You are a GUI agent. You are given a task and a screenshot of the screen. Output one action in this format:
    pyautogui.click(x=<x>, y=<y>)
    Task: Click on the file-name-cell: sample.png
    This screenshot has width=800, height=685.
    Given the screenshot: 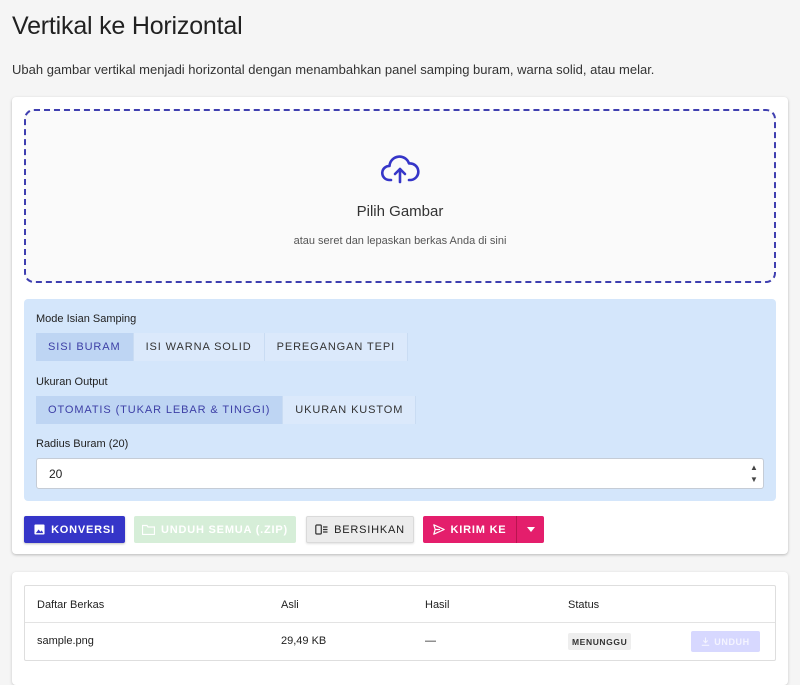 What is the action you would take?
    pyautogui.click(x=65, y=641)
    